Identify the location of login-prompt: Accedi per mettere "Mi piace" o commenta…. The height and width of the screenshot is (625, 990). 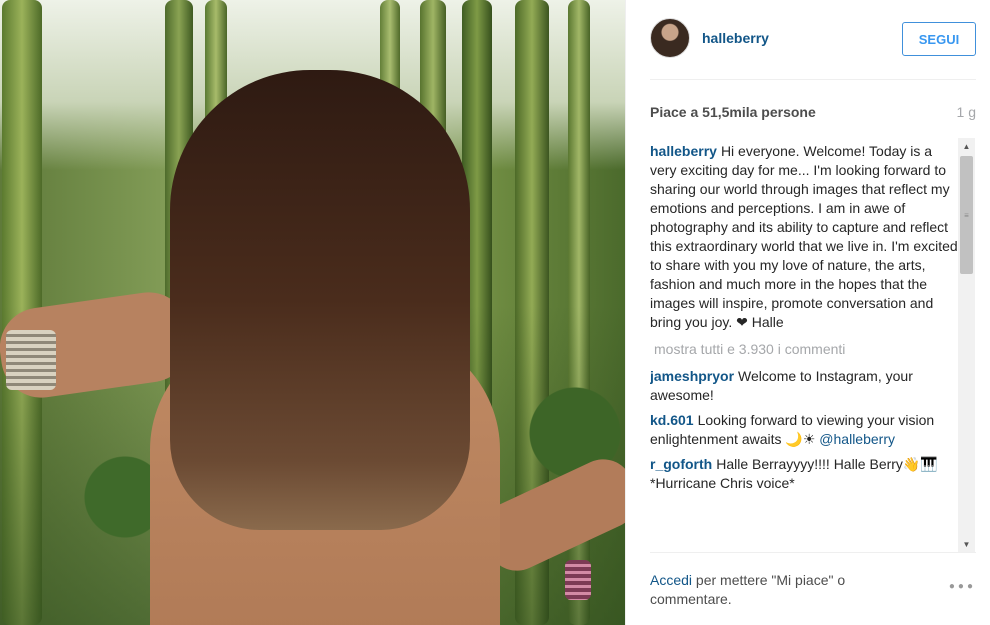
(780, 590).